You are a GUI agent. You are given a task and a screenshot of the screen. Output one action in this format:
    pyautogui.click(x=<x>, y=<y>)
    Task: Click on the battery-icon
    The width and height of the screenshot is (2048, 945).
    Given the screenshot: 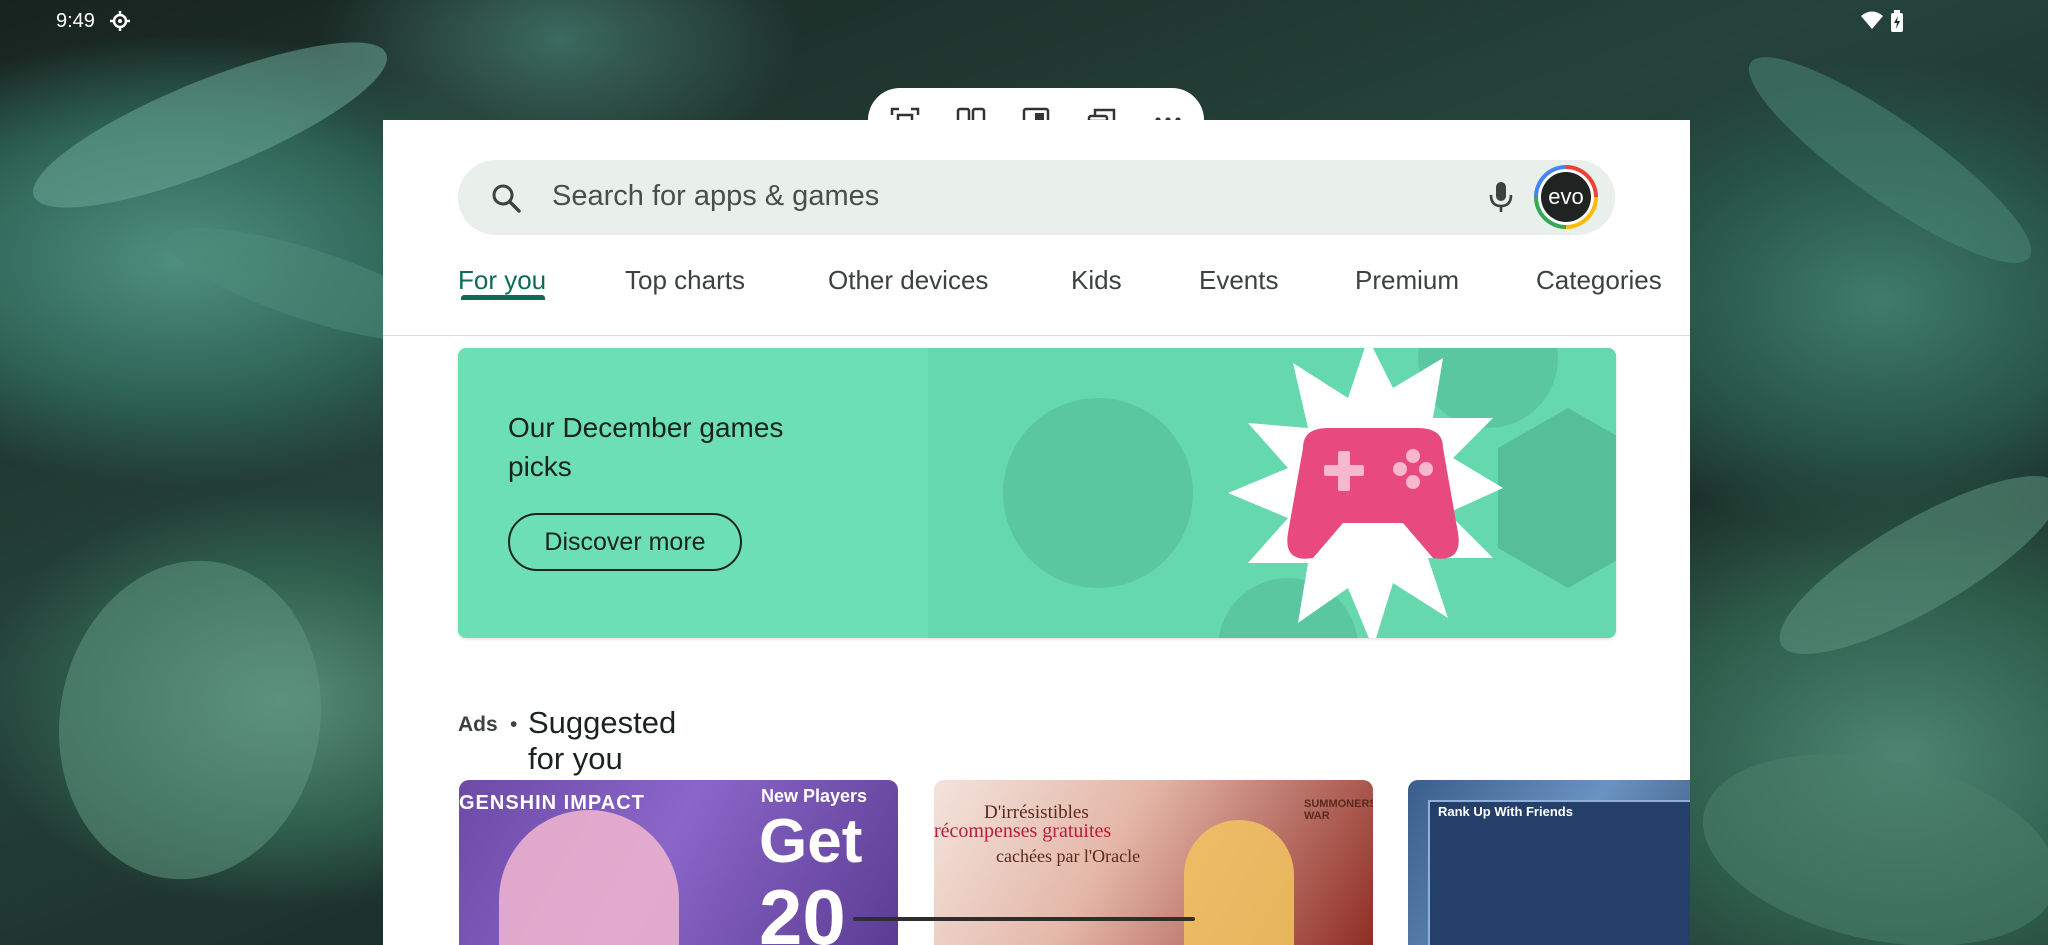 What is the action you would take?
    pyautogui.click(x=1897, y=23)
    